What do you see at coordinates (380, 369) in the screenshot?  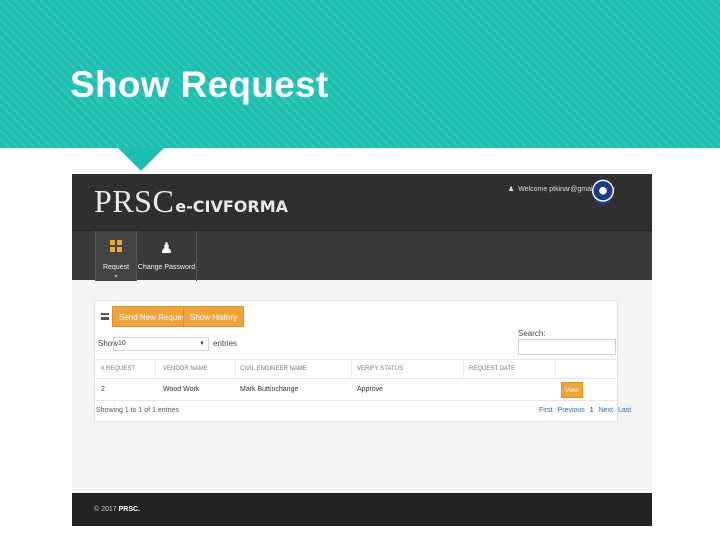 I see `column-header-status: Verify Status` at bounding box center [380, 369].